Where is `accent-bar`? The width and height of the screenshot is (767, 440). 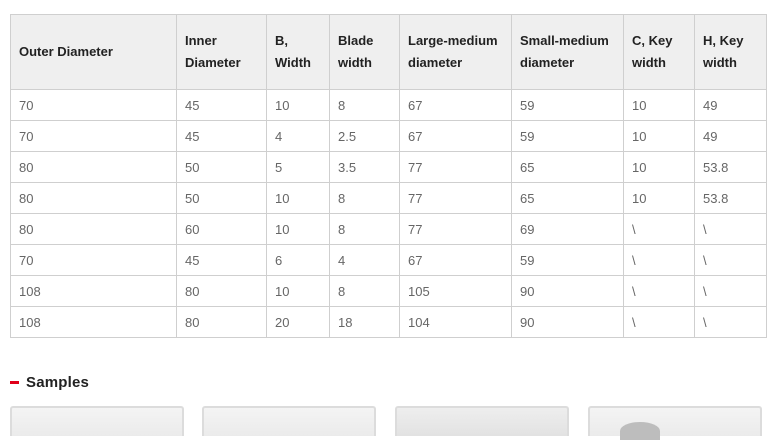 accent-bar is located at coordinates (14, 382).